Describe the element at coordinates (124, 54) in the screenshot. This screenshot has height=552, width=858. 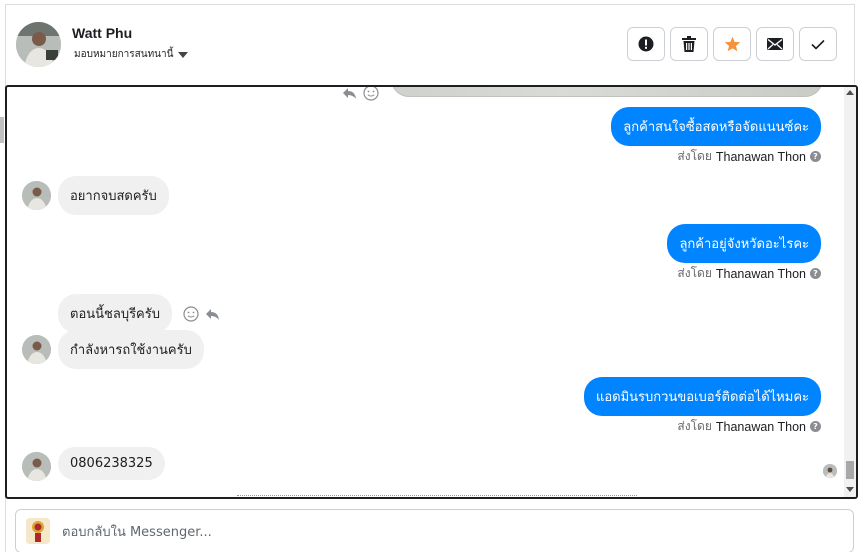
I see `assign-label: มอบหมายการสนทนานี้` at that location.